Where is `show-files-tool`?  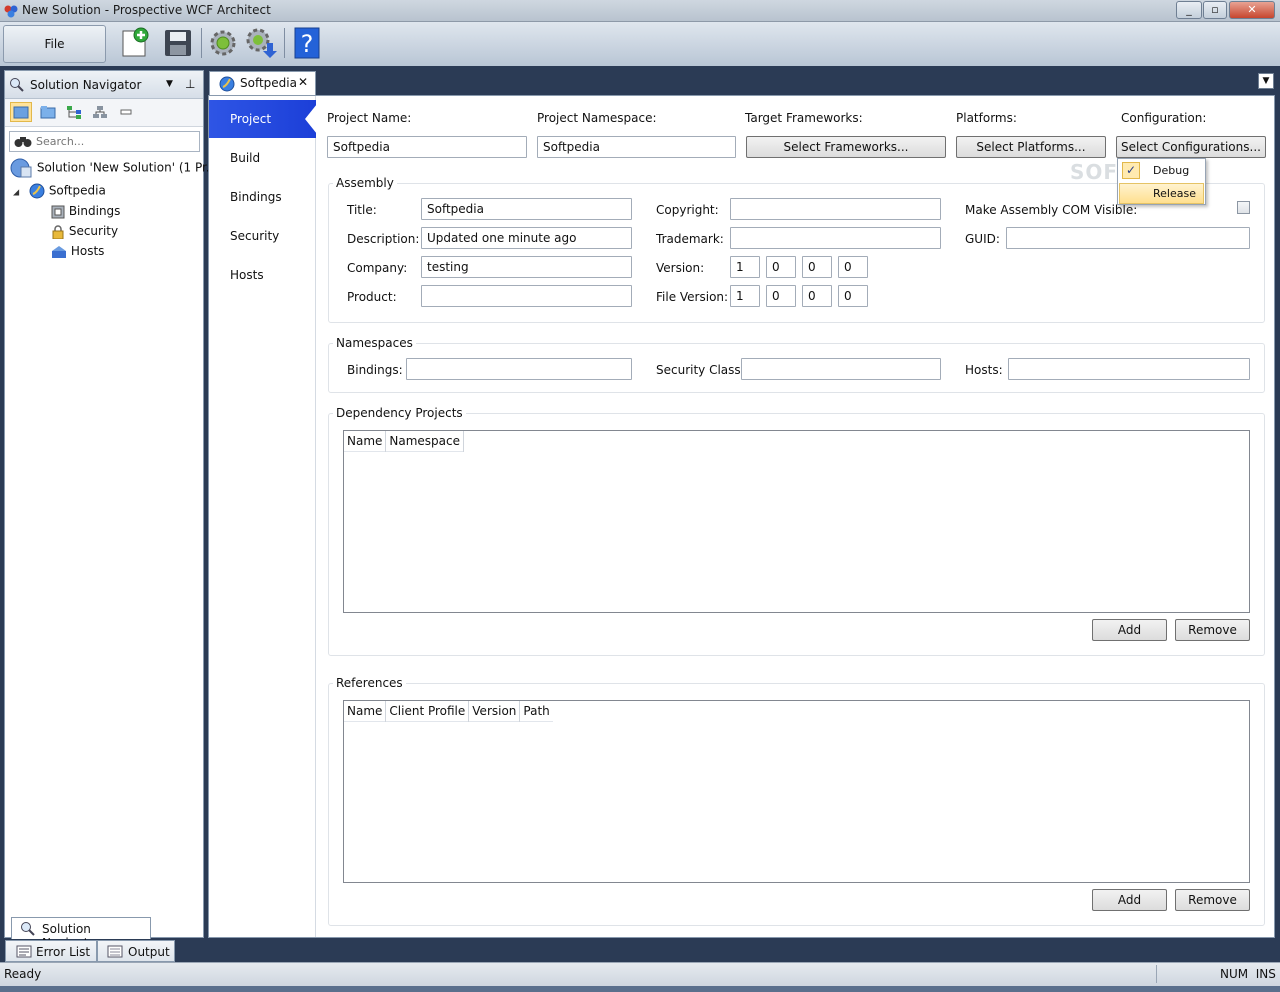
show-files-tool is located at coordinates (21, 112).